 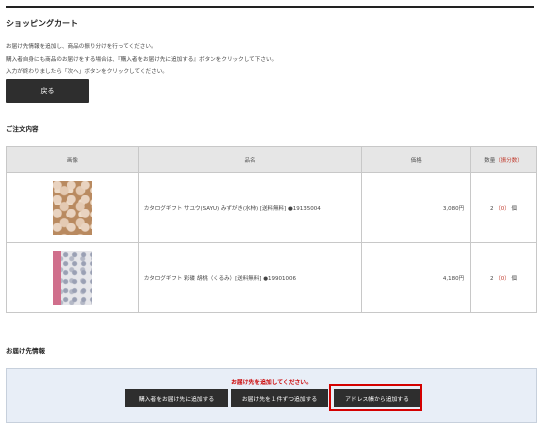 I want to click on order-section-title: ご注文内容, so click(x=22, y=129).